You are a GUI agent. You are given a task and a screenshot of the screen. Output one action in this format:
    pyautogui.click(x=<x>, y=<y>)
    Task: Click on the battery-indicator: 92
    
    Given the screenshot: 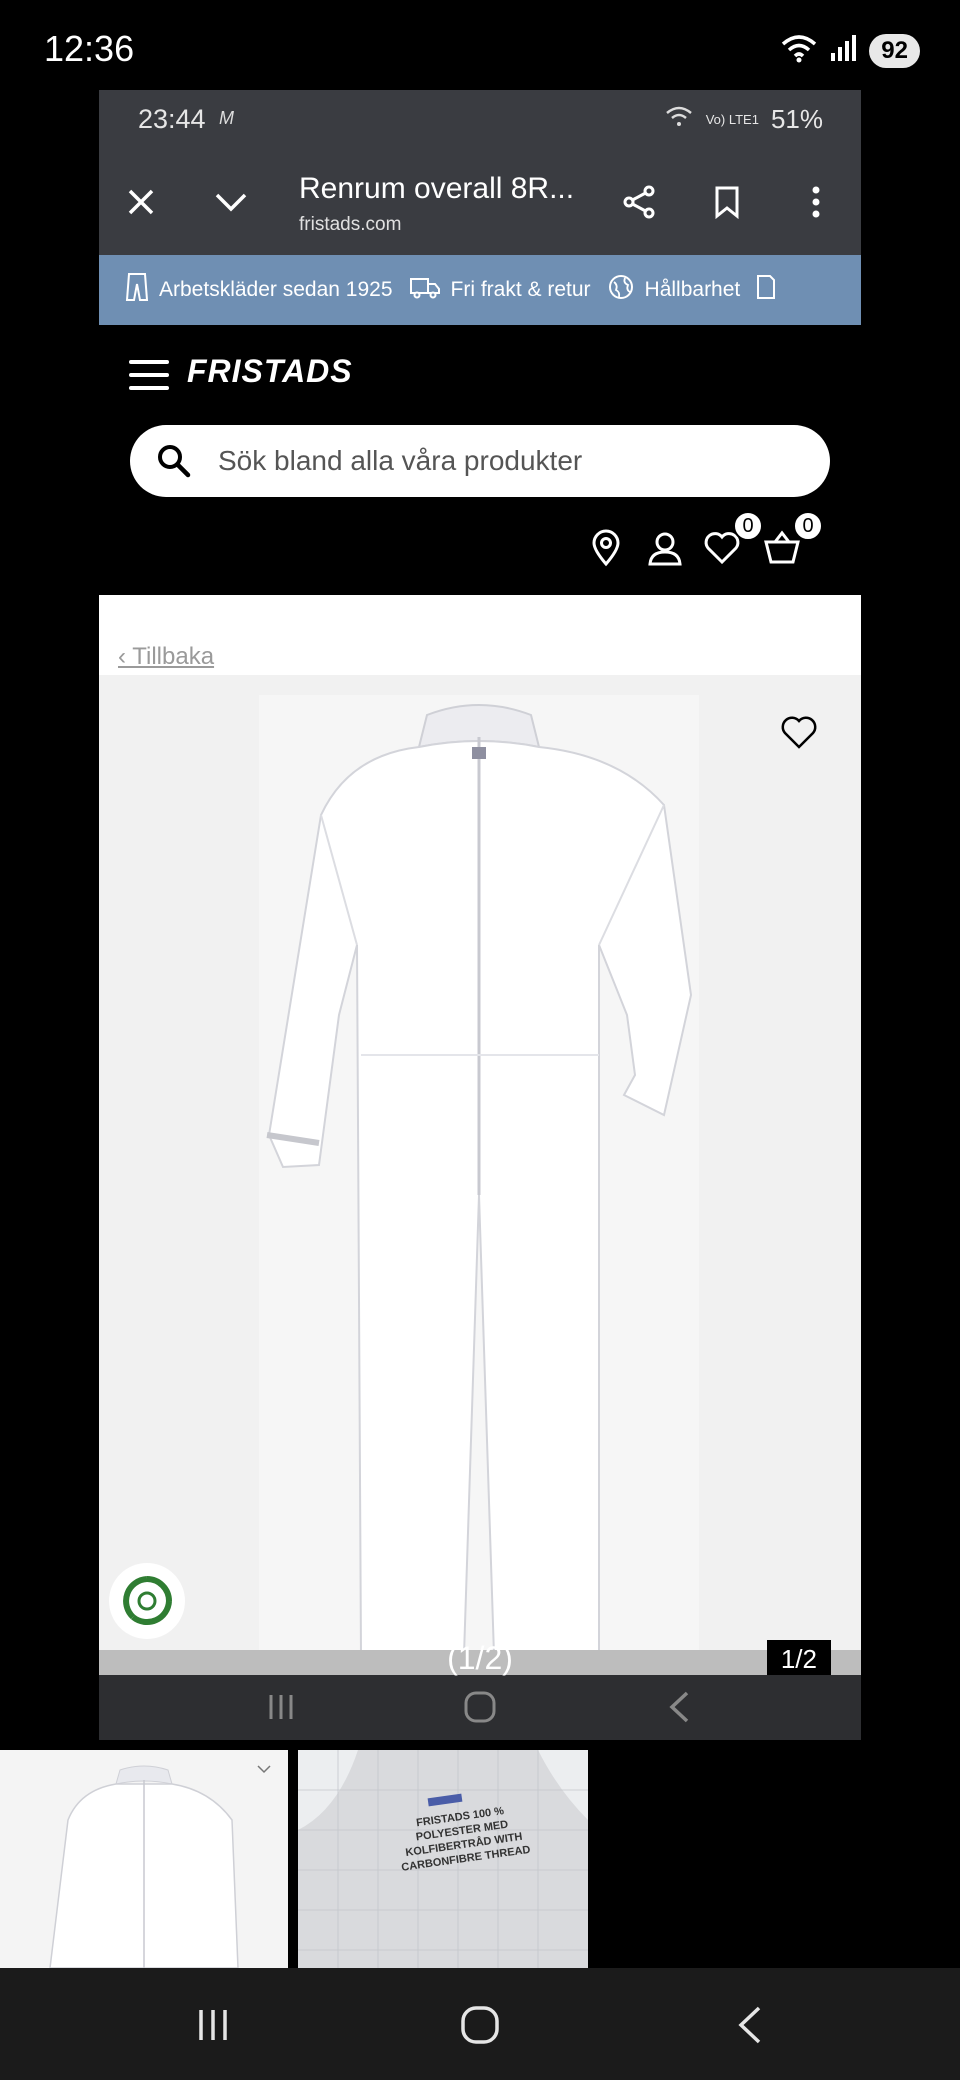 What is the action you would take?
    pyautogui.click(x=894, y=50)
    